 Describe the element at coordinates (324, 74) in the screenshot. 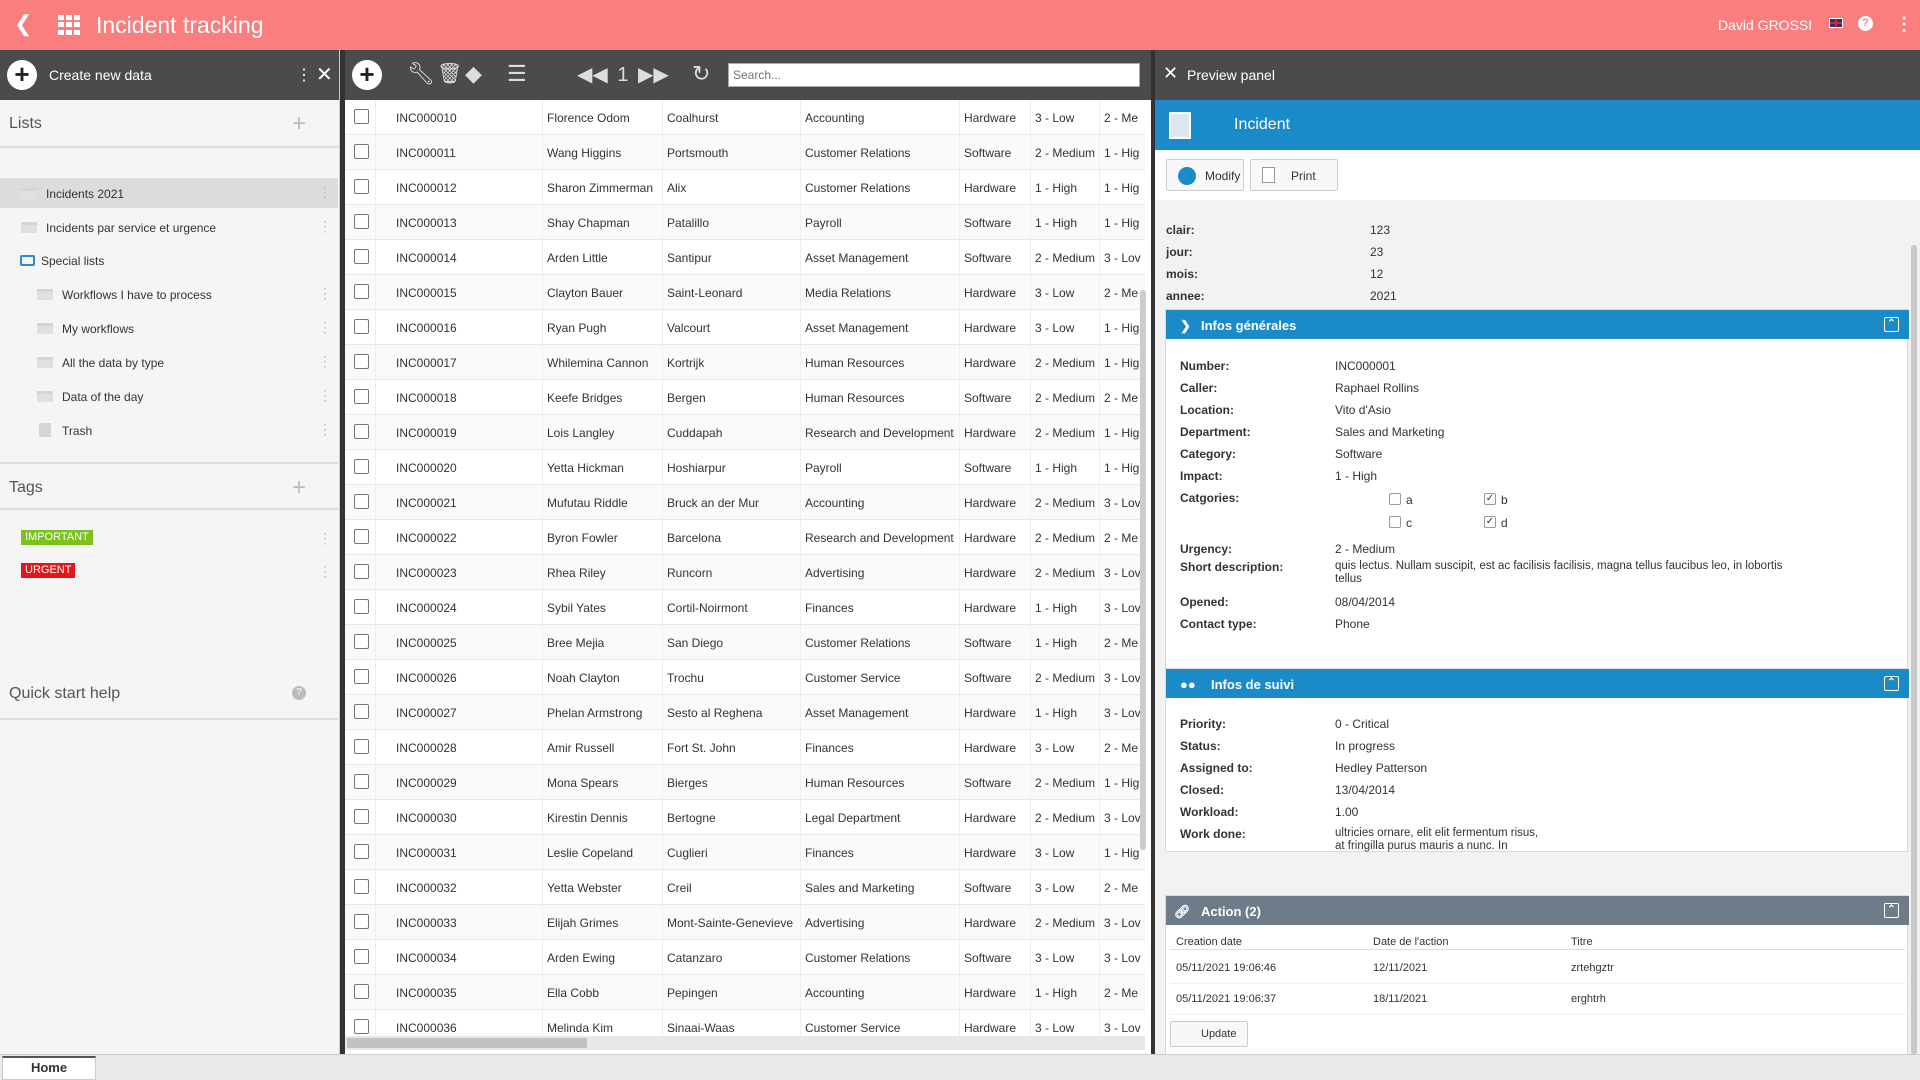

I see `close-icon: ✕` at that location.